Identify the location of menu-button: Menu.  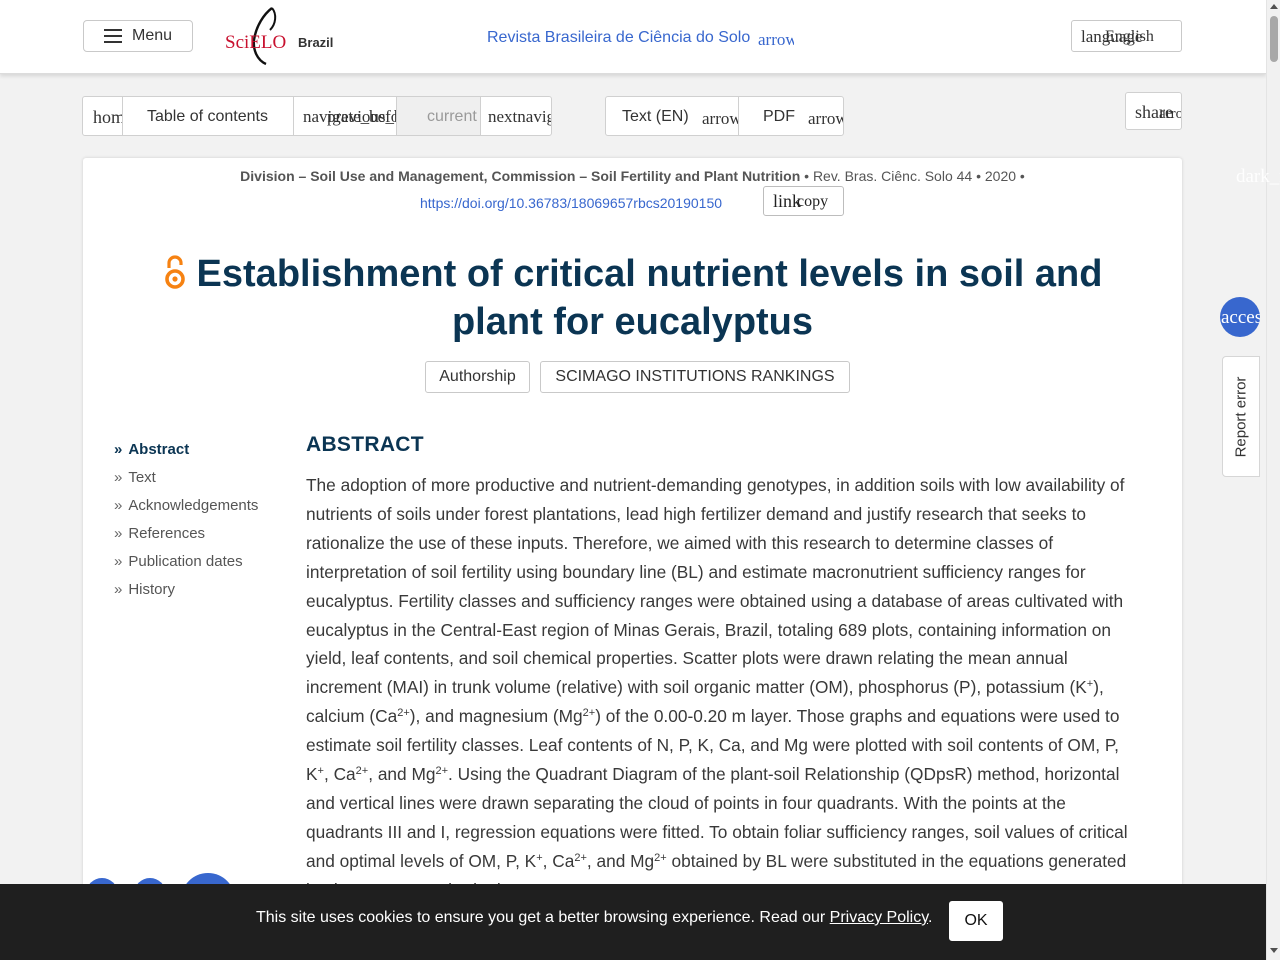
(138, 36).